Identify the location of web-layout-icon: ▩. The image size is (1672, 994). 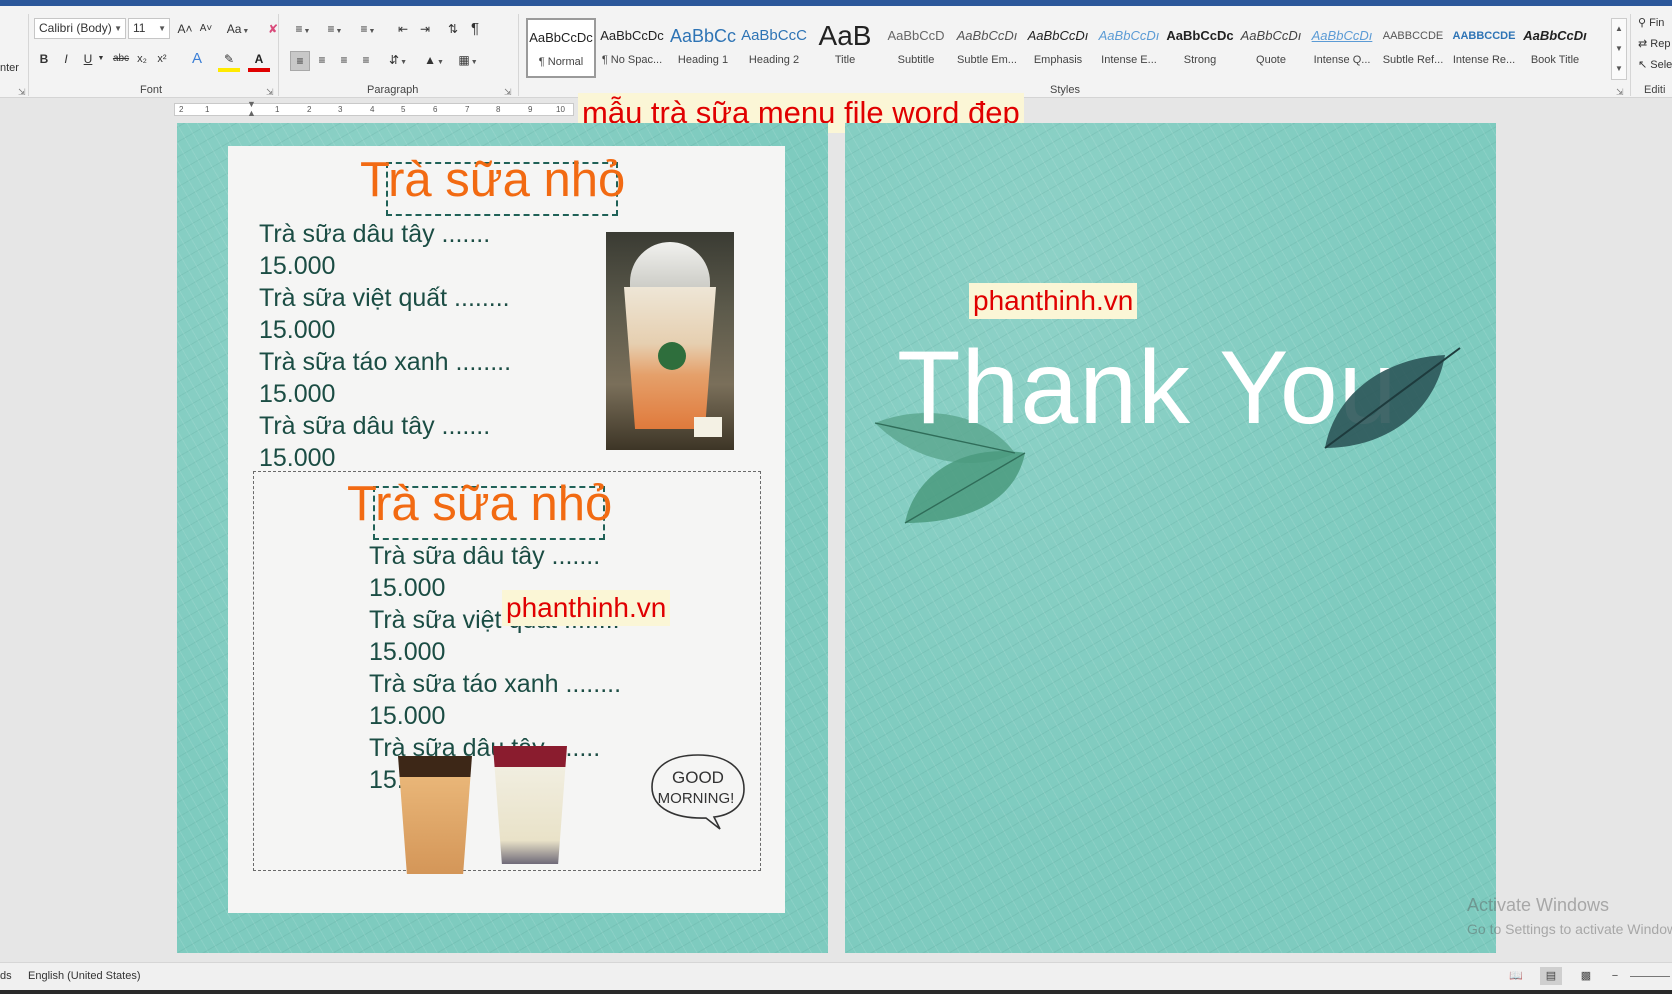
(1586, 976).